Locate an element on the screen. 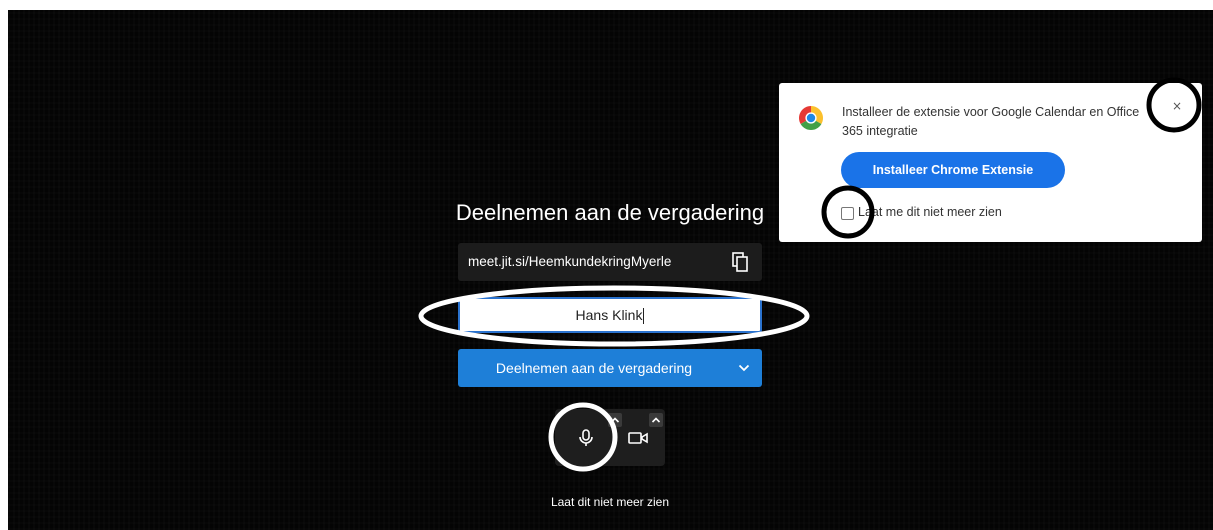  meeting-url-box: meet.jit.si/HeemkundekringMyerle is located at coordinates (610, 262).